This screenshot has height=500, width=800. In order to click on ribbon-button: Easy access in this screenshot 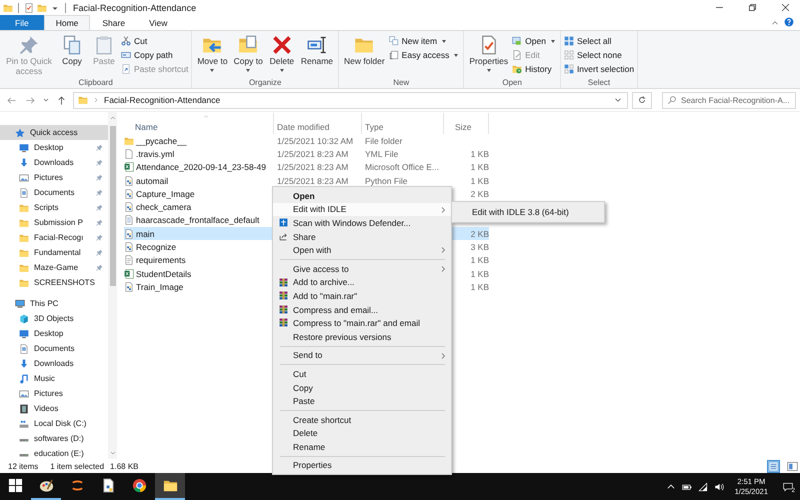, I will do `click(424, 55)`.